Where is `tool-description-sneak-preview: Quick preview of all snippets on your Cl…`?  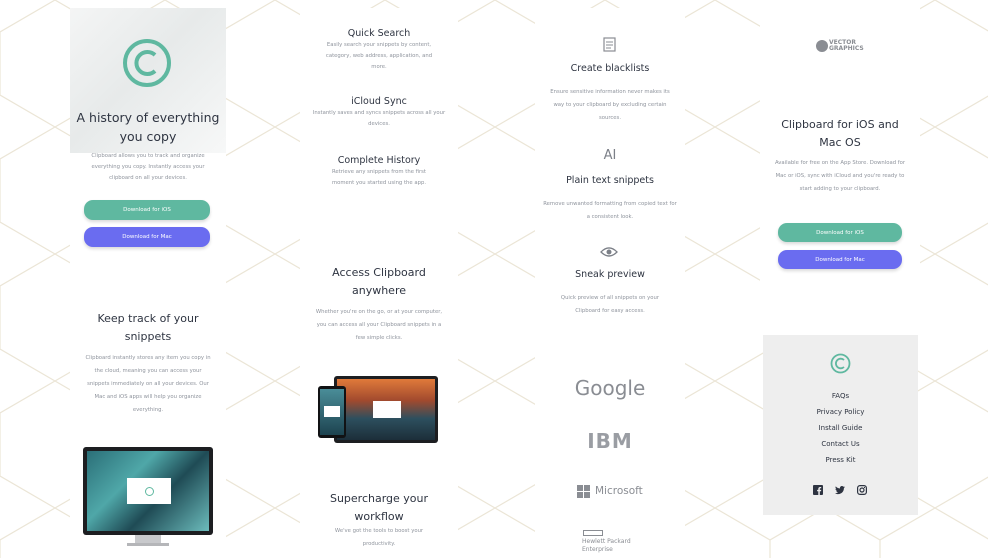 tool-description-sneak-preview: Quick preview of all snippets on your Cl… is located at coordinates (610, 304).